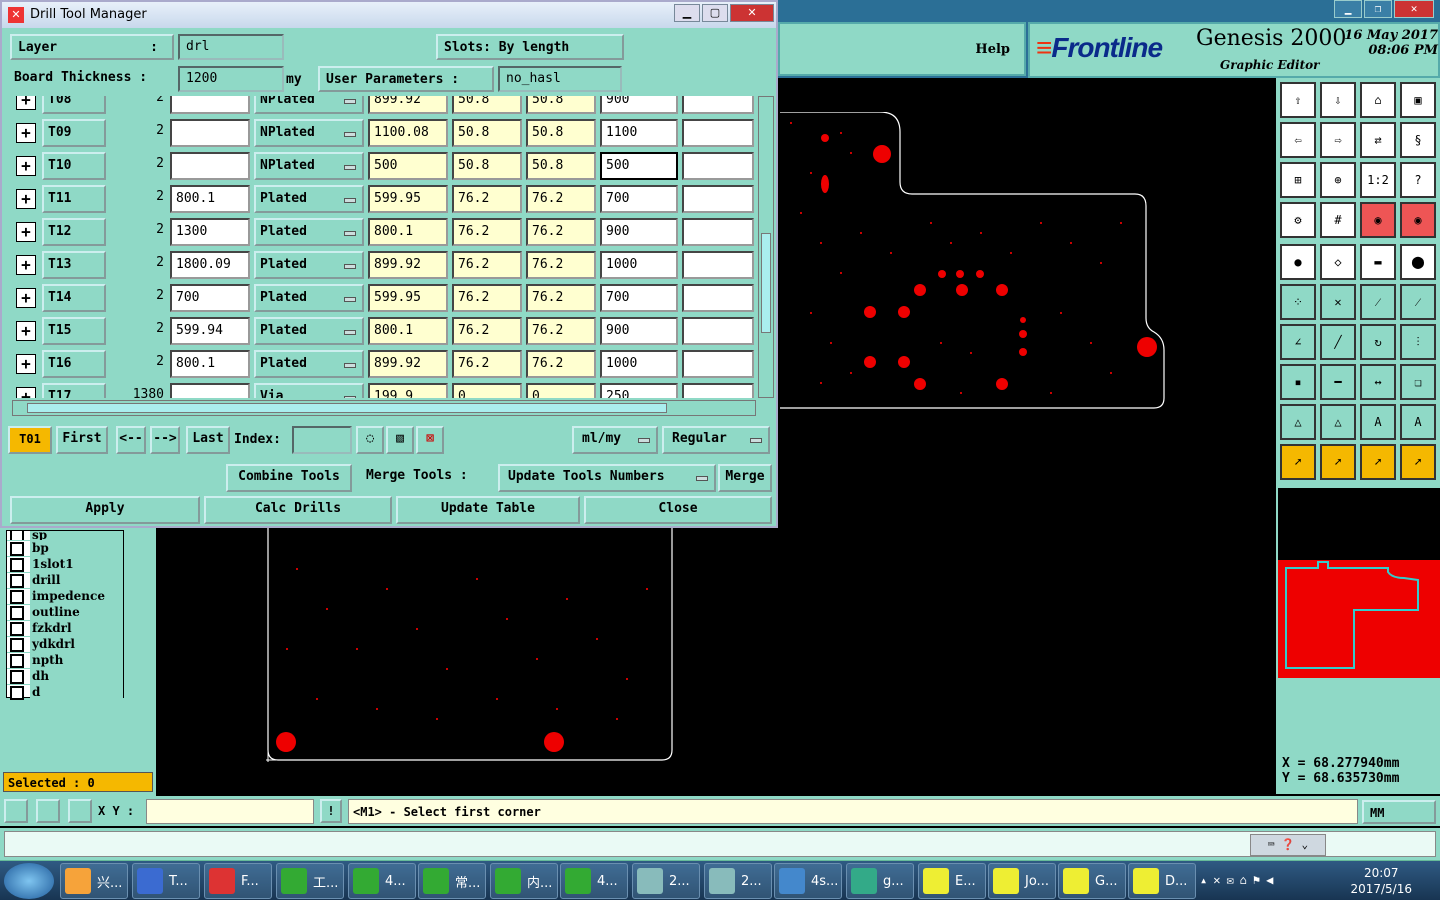 This screenshot has width=1440, height=900. I want to click on cell-c5: 700, so click(639, 199).